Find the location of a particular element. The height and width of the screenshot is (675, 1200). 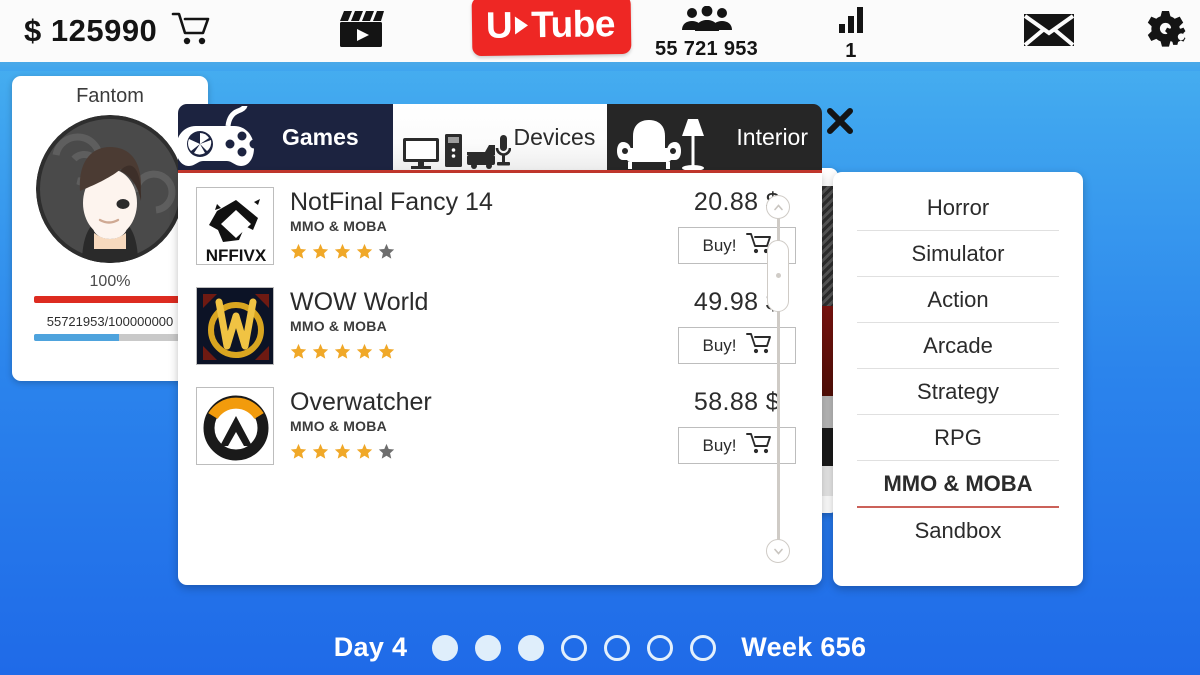

subscribers-count: 55 721 953 is located at coordinates (707, 49).